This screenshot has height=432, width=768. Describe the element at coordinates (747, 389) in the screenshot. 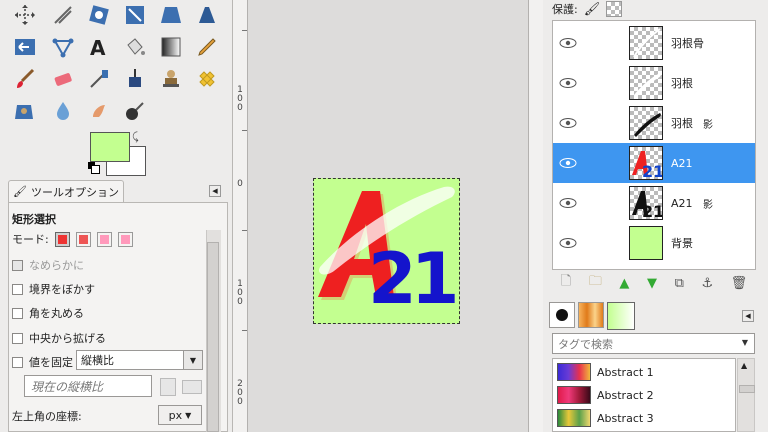

I see `scrollbar-thumb` at that location.